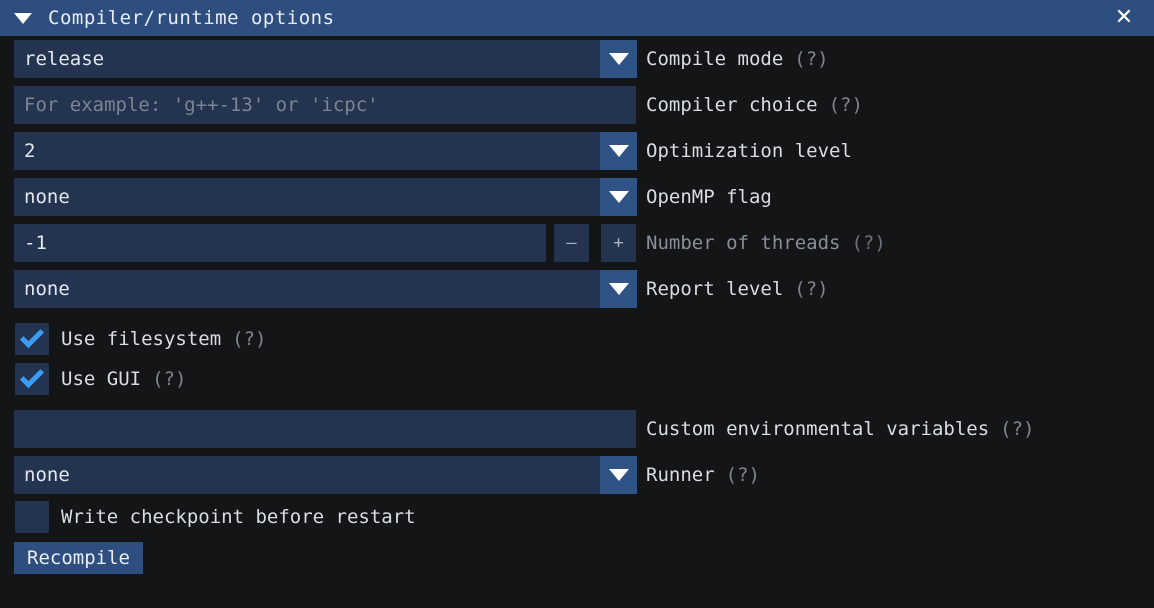 The width and height of the screenshot is (1154, 608). I want to click on close-icon: ✕, so click(1124, 18).